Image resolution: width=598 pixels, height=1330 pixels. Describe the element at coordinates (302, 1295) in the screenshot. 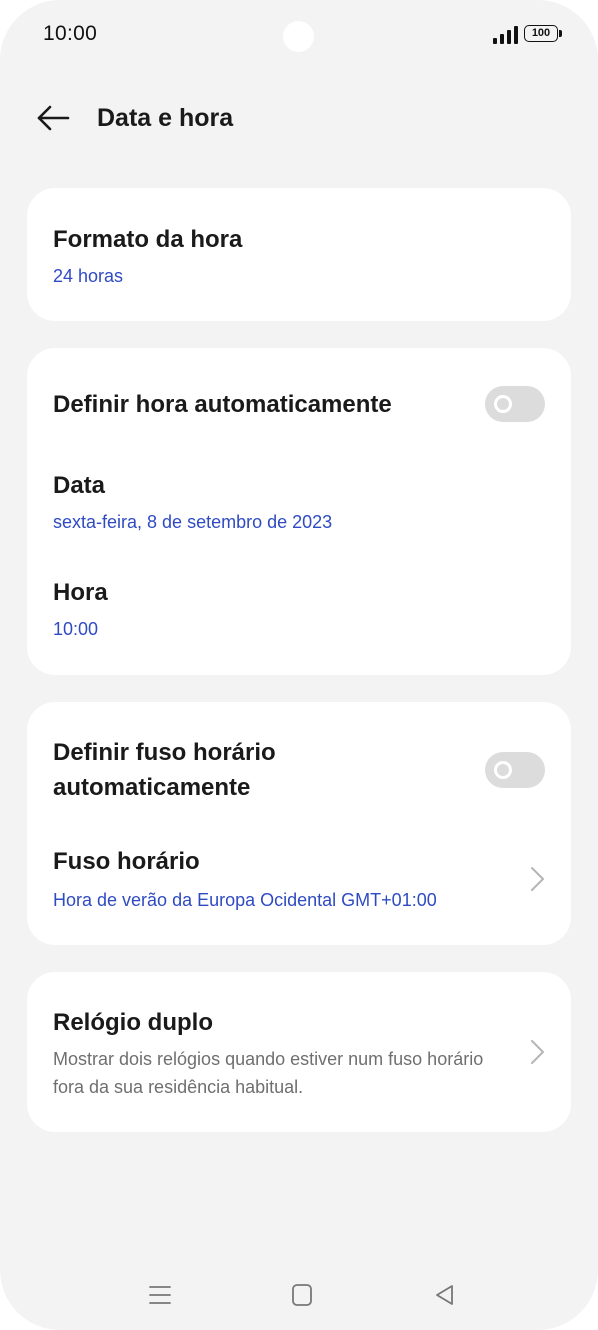

I see `home-icon` at that location.